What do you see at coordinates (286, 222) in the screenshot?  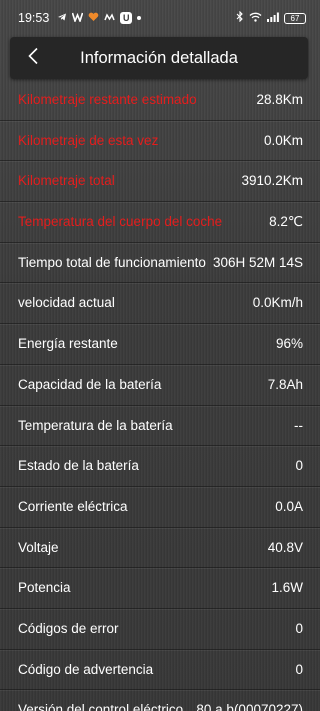 I see `row-value: 8.2℃` at bounding box center [286, 222].